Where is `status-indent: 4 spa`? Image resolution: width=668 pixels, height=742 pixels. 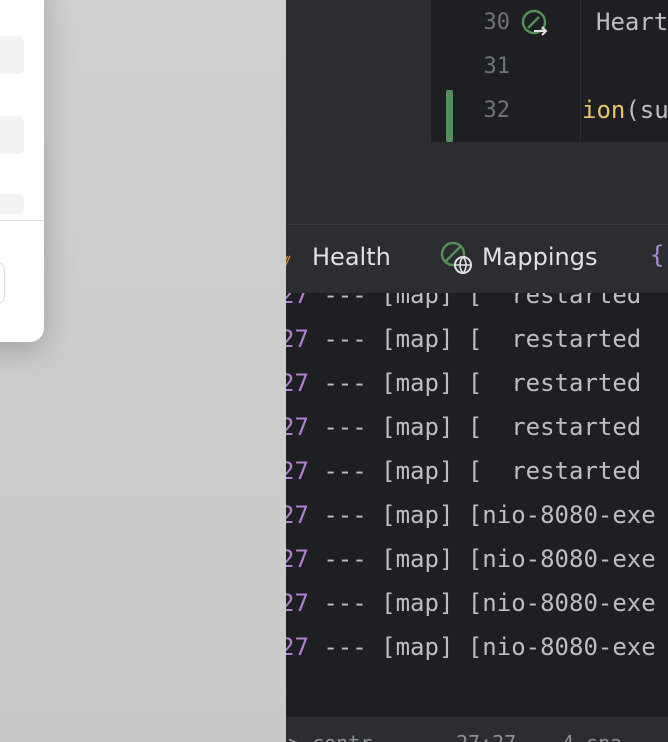 status-indent: 4 spa is located at coordinates (592, 736).